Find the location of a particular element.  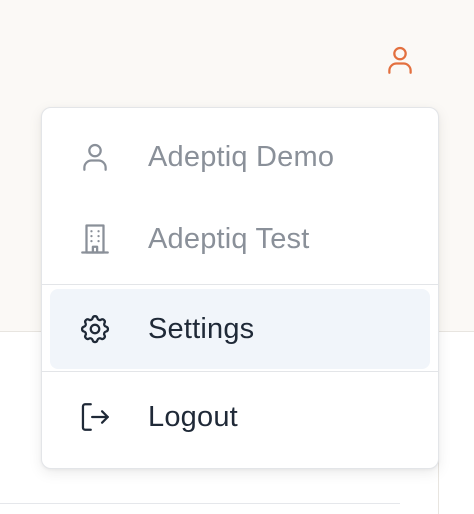

user-menu-button is located at coordinates (400, 62).